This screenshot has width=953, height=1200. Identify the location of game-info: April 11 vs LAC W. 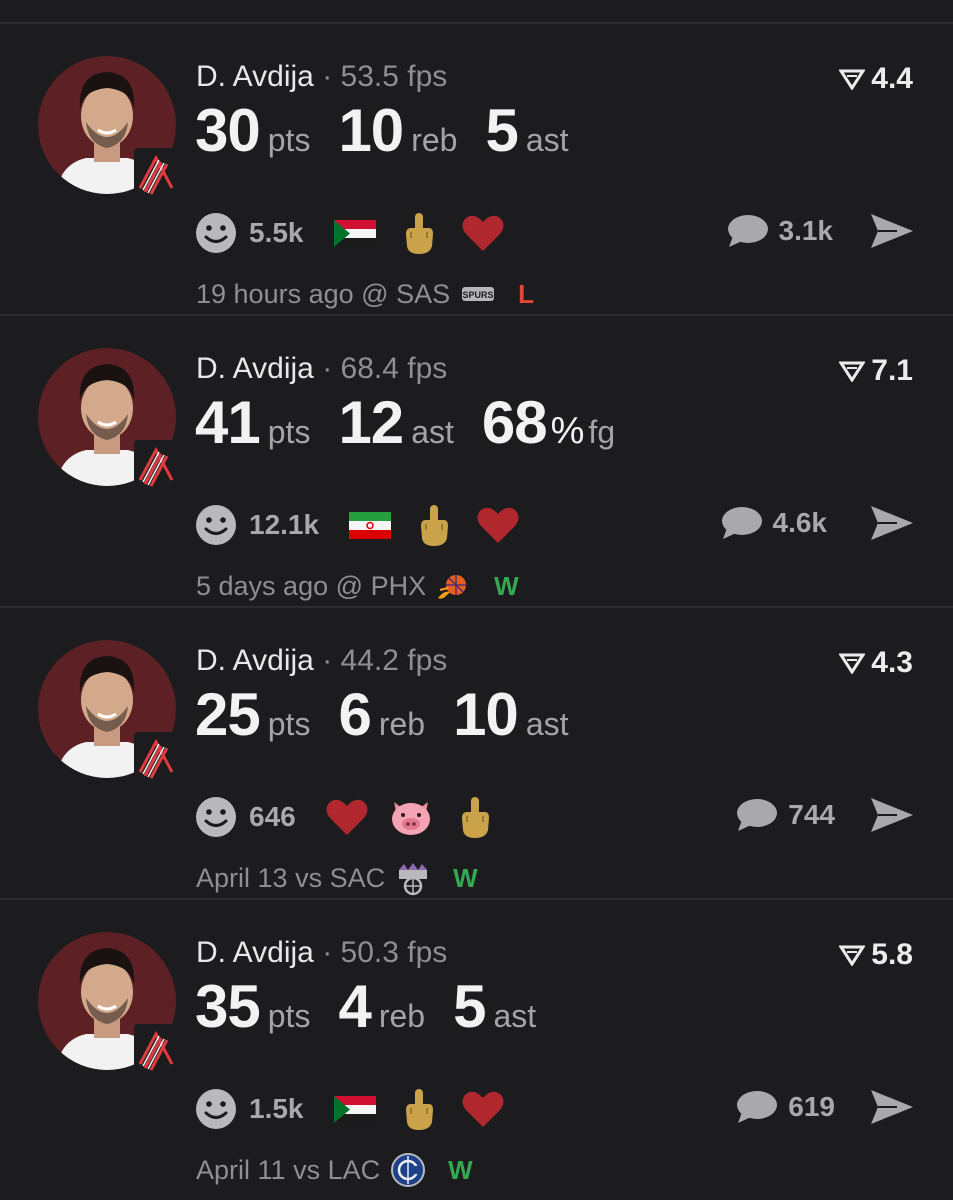
(334, 1170).